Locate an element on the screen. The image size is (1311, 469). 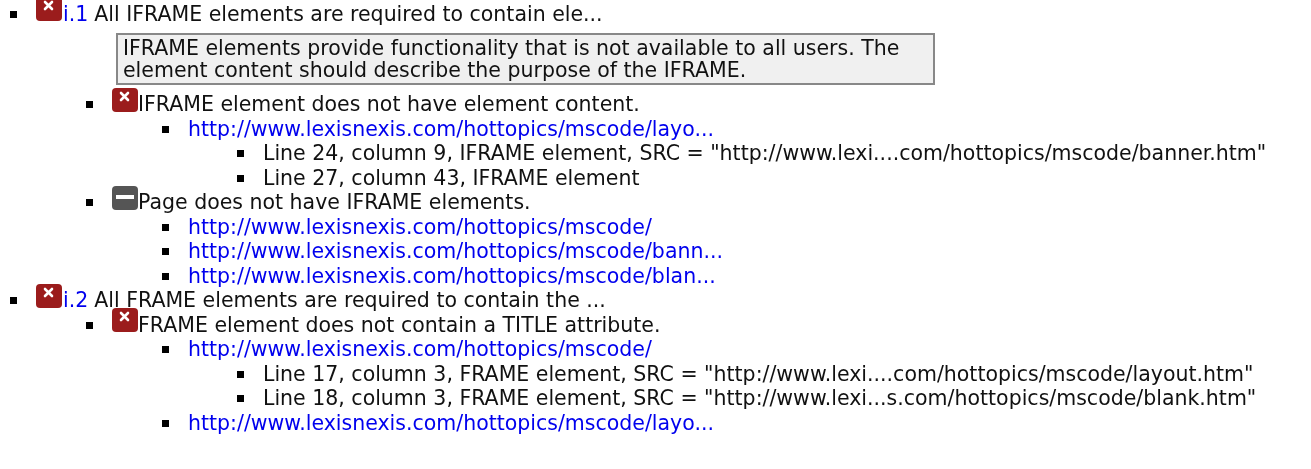
rule-description: IFRAME elements provide functionality that is not available to all users. The element content should describe the purpose of the IFRAME. is located at coordinates (525, 58).